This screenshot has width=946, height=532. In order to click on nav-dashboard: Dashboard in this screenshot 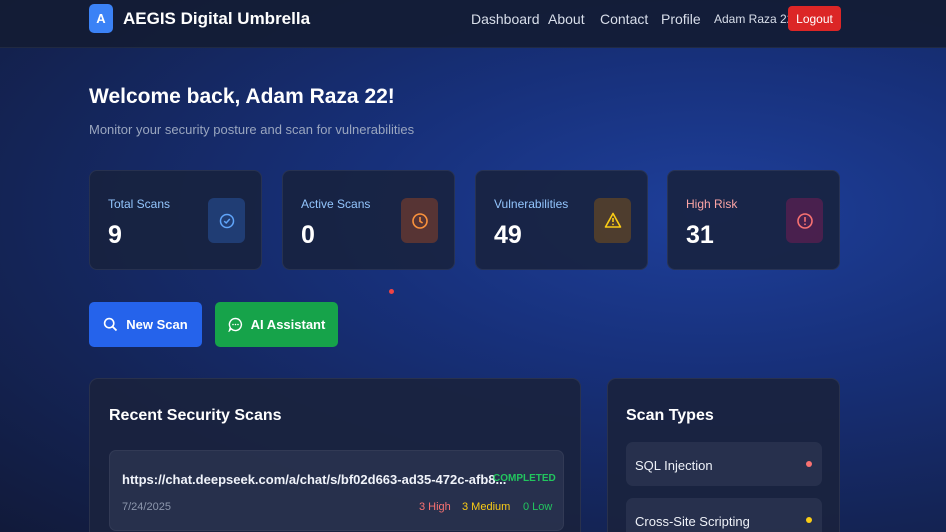, I will do `click(505, 19)`.